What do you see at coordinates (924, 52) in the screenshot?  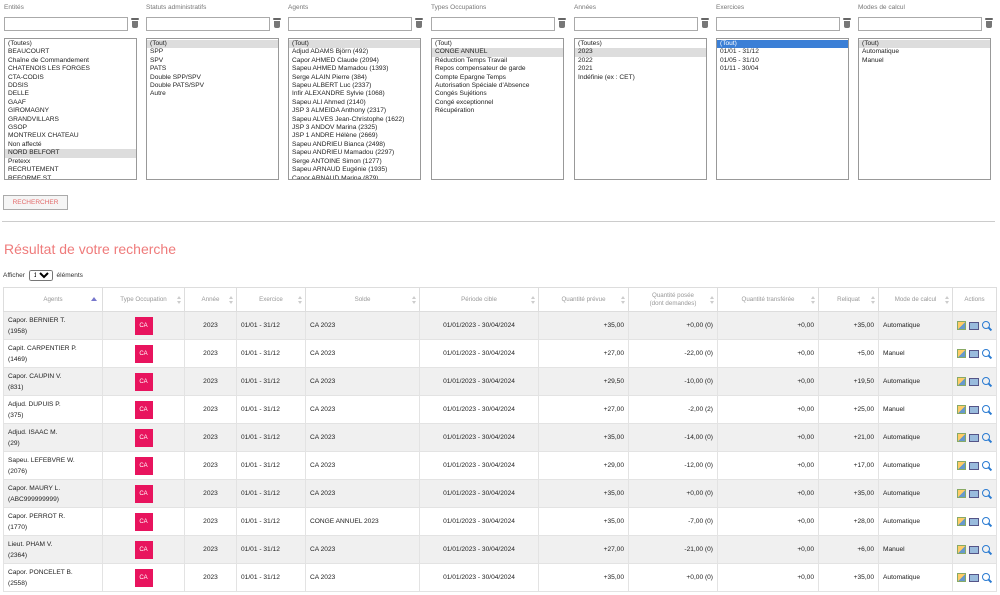 I see `list-option: Automatique` at bounding box center [924, 52].